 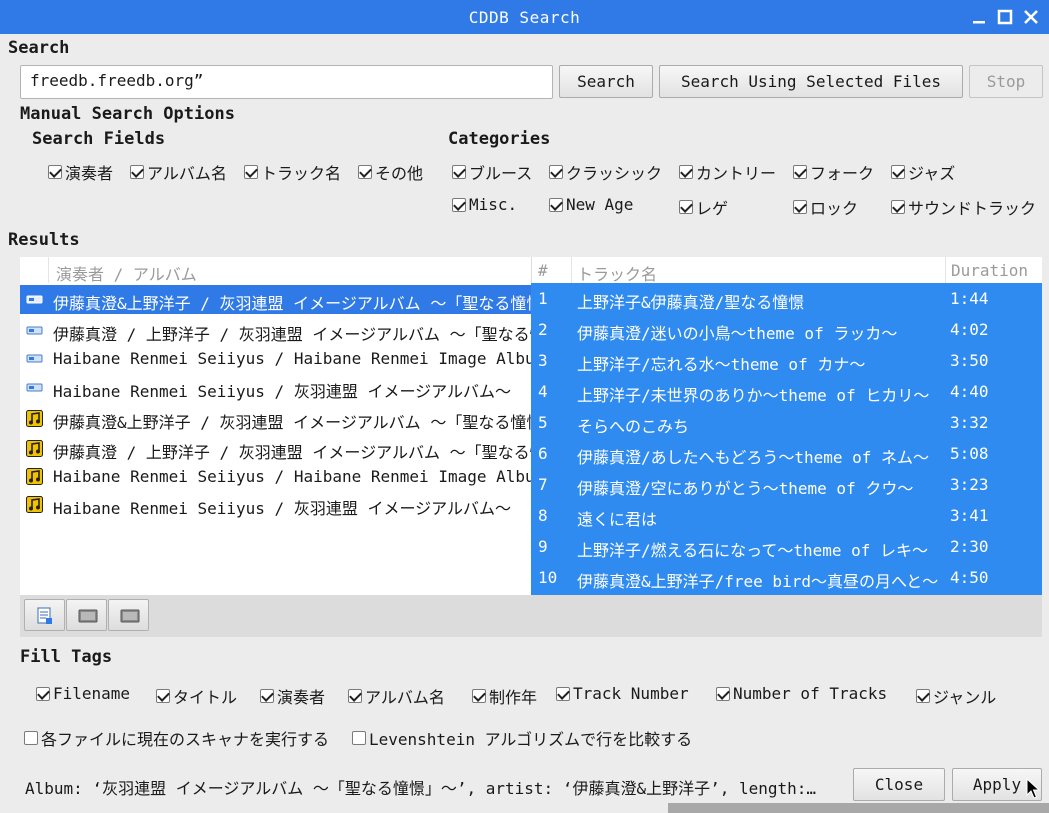 I want to click on track-row: 2 伊藤真澄/迷いの小鳥～theme of ラッカ～ 4:02, so click(x=786, y=329).